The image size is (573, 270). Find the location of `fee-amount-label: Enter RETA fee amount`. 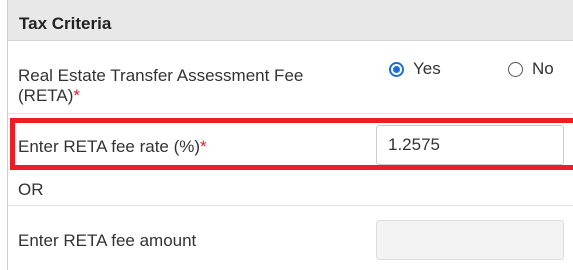

fee-amount-label: Enter RETA fee amount is located at coordinates (107, 240).